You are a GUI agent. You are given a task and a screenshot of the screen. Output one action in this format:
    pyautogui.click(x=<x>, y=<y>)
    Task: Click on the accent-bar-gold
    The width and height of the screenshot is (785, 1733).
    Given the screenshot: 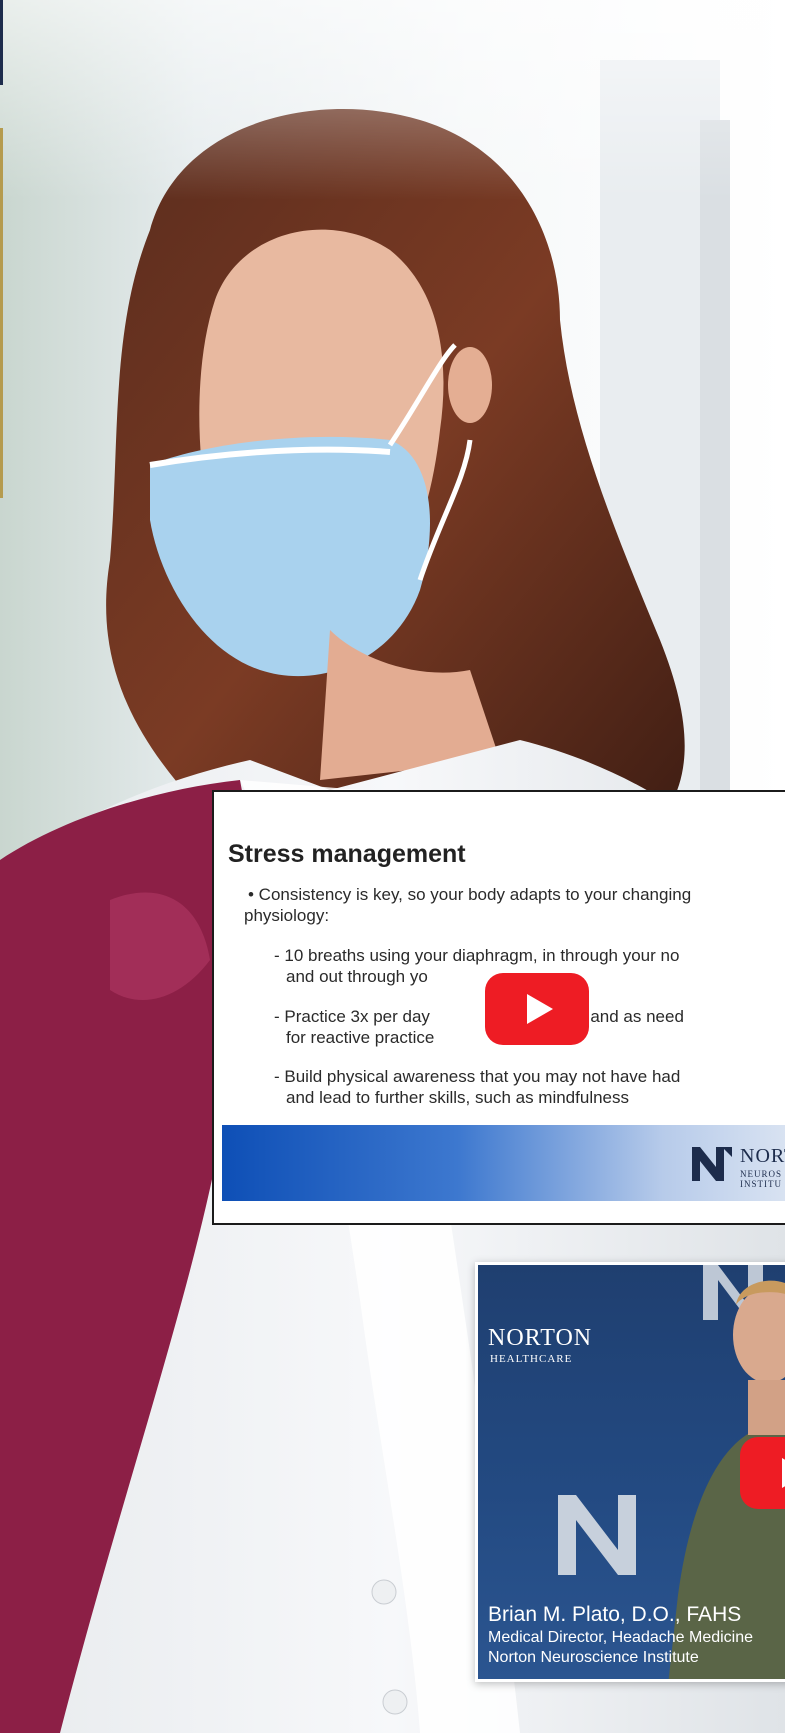 What is the action you would take?
    pyautogui.click(x=1, y=313)
    